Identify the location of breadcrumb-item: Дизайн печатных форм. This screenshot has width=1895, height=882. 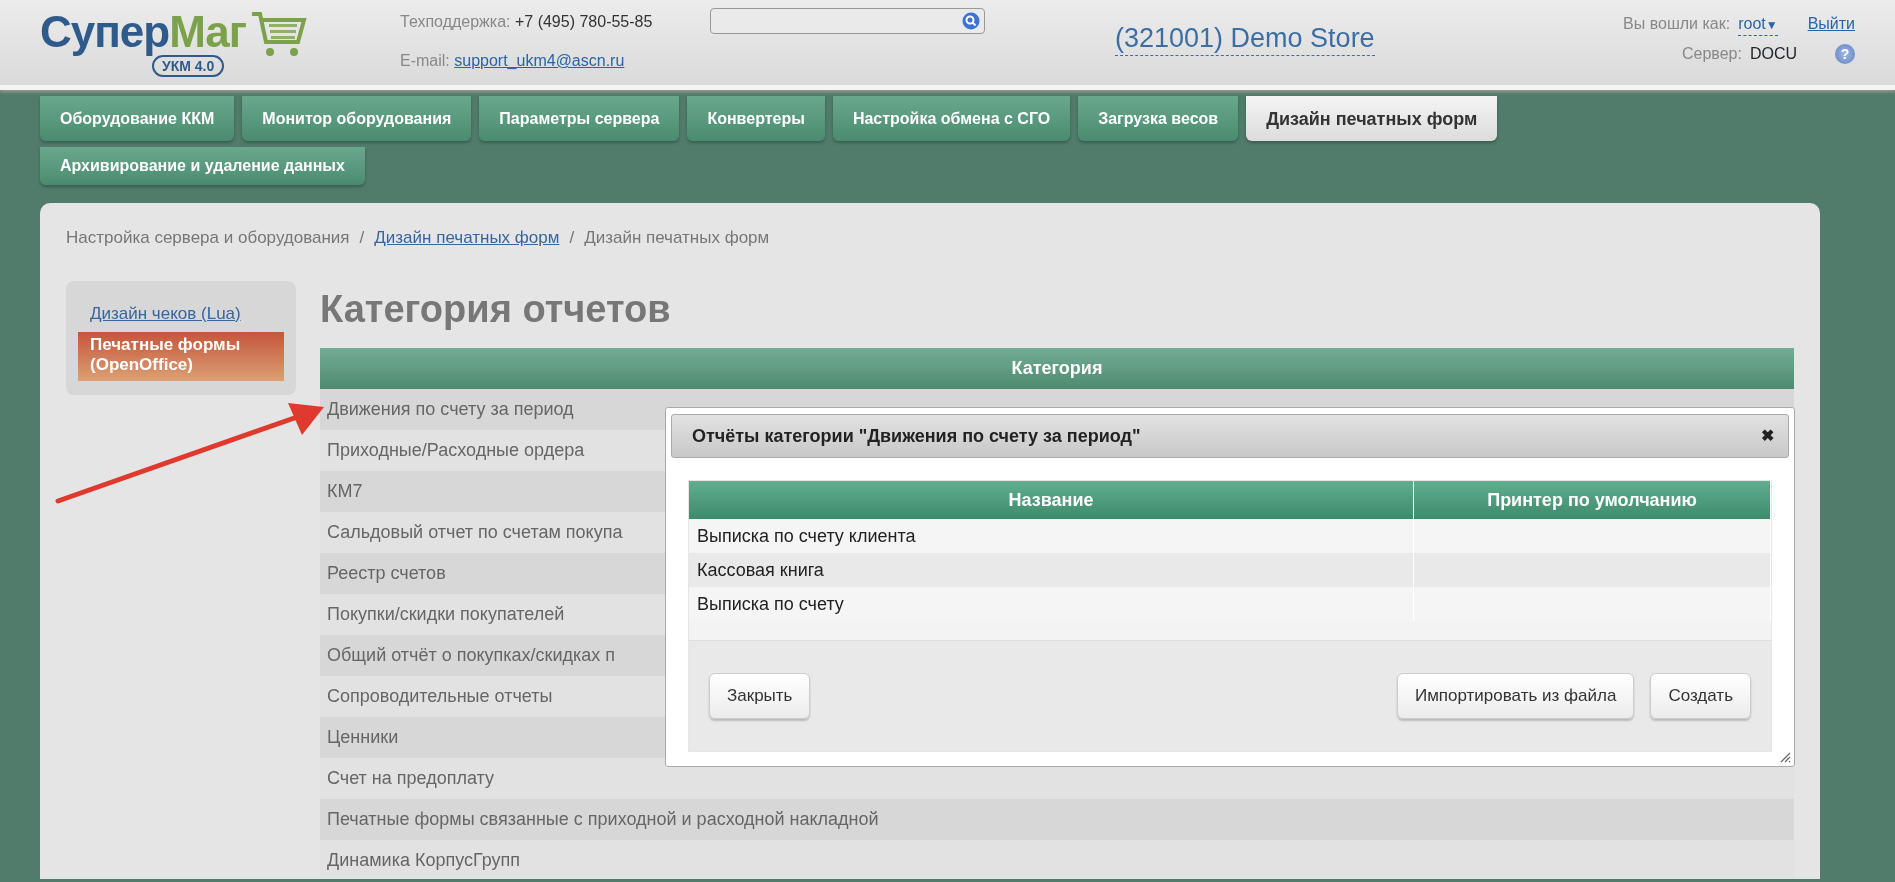
(677, 238).